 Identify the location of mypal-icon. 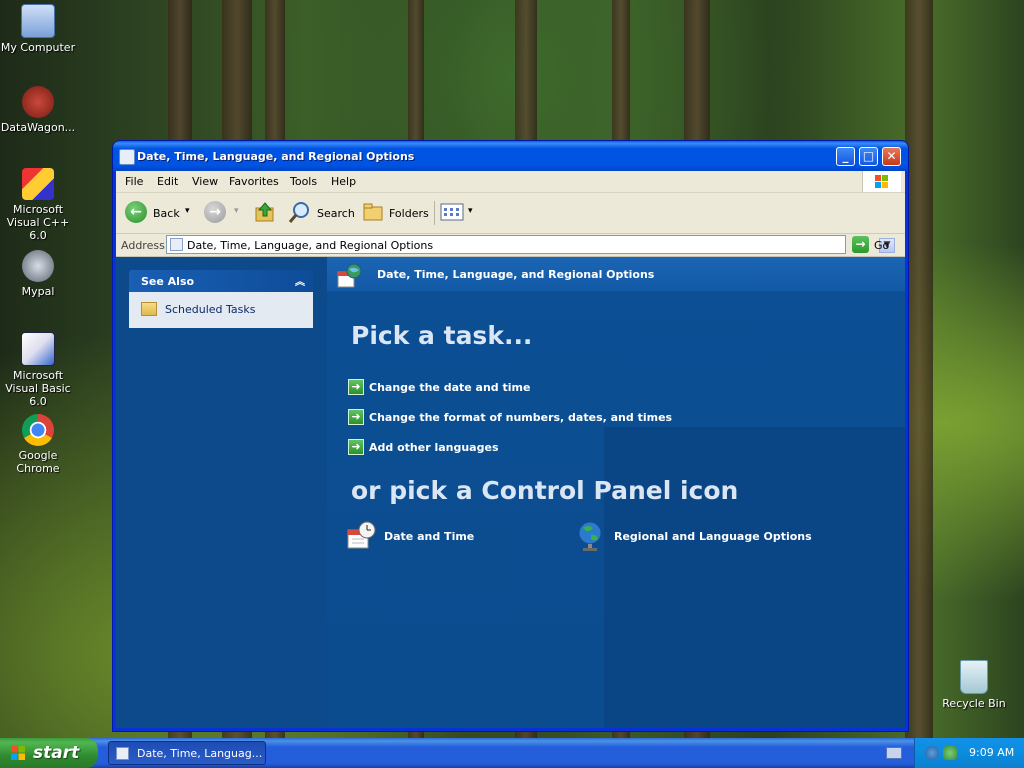
(38, 266).